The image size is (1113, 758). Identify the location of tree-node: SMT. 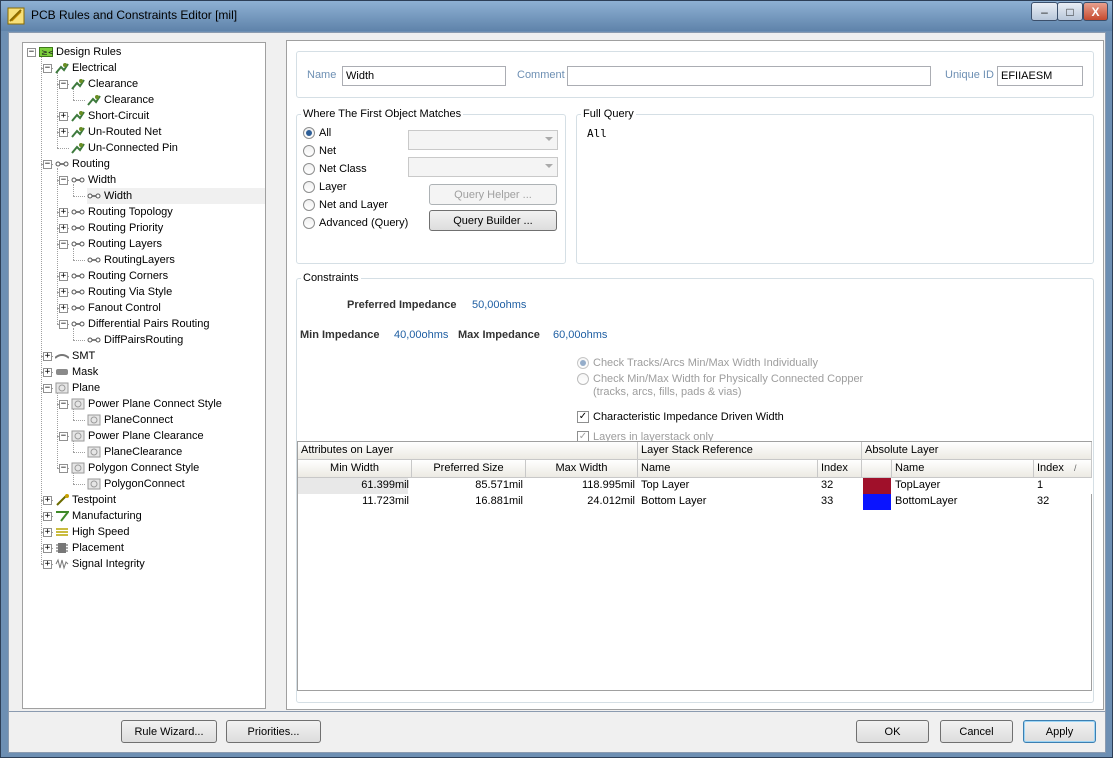
(74, 356).